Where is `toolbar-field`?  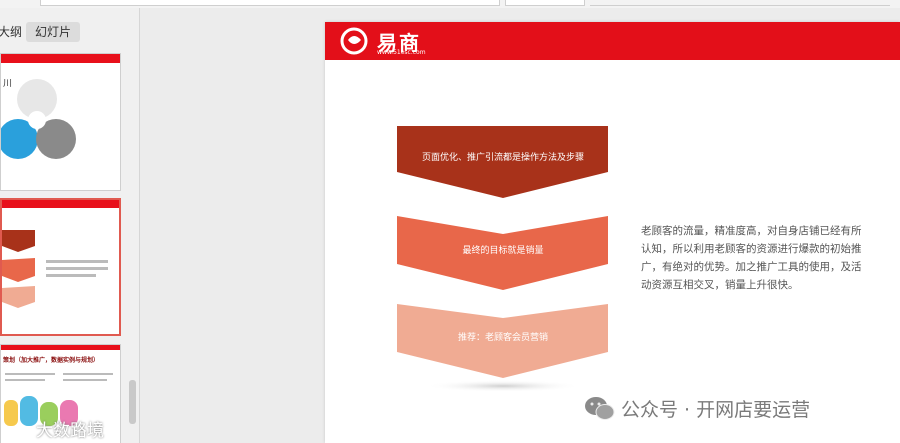 toolbar-field is located at coordinates (545, 3).